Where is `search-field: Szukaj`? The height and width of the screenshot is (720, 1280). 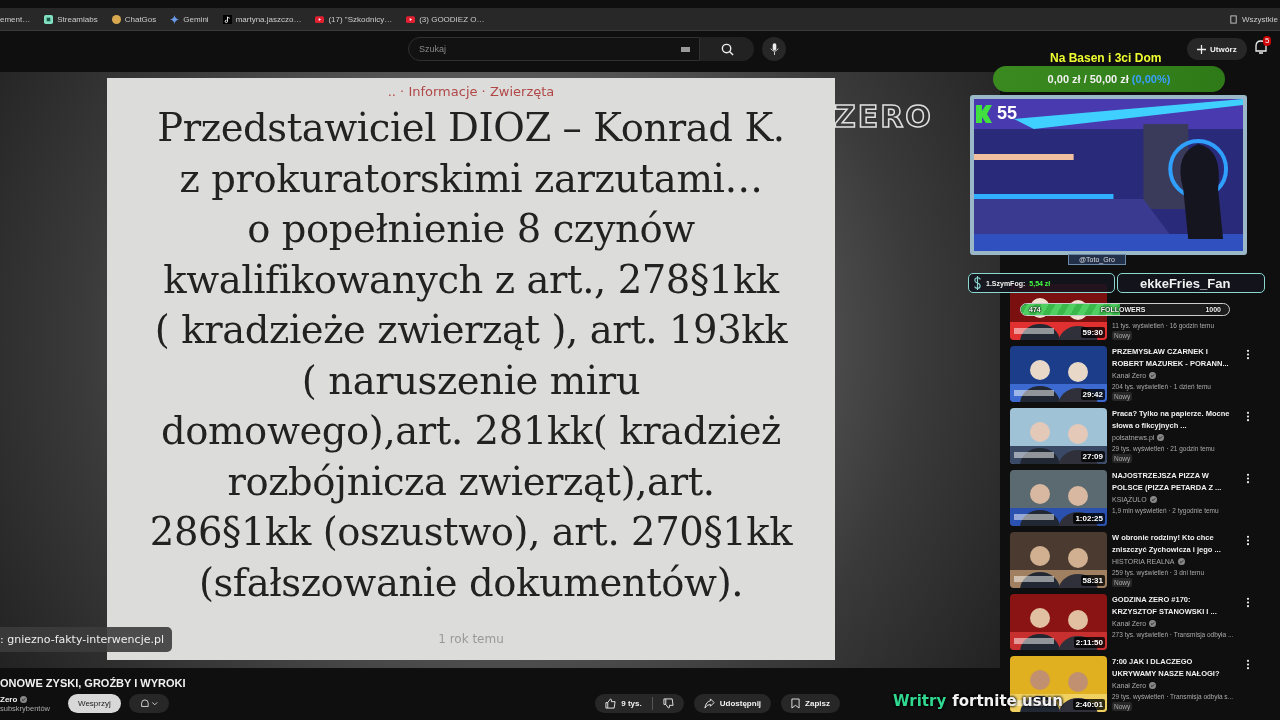
search-field: Szukaj is located at coordinates (554, 49).